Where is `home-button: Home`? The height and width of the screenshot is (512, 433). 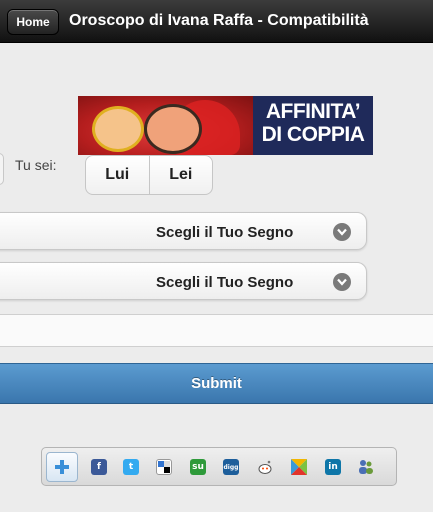 home-button: Home is located at coordinates (33, 22).